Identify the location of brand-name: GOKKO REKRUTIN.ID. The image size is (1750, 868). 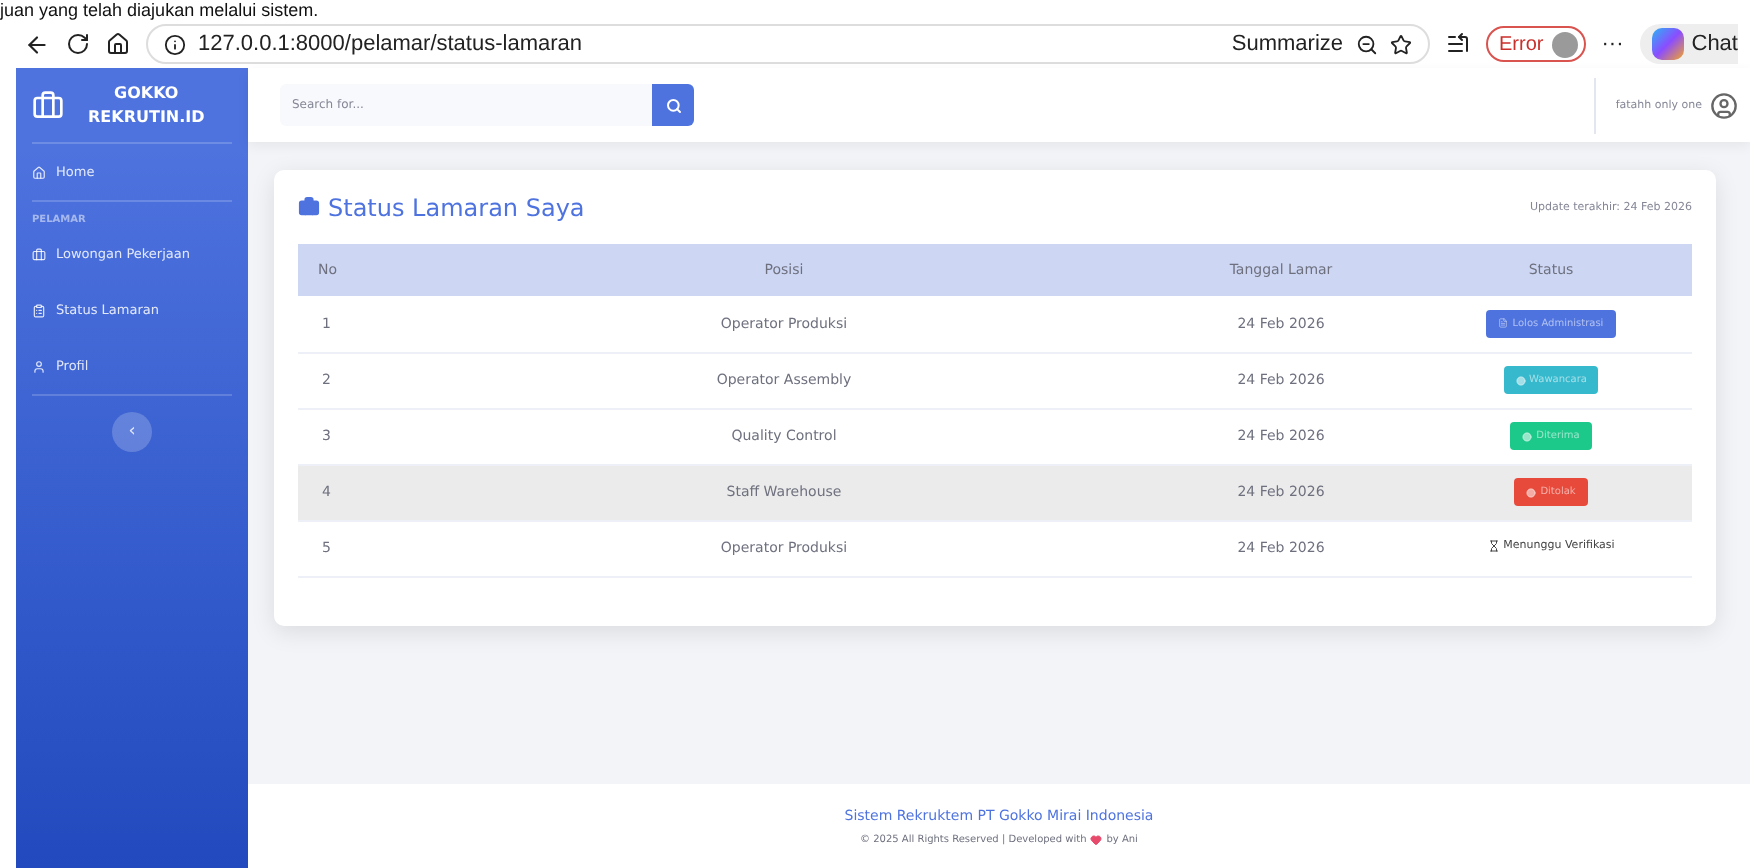
(146, 105).